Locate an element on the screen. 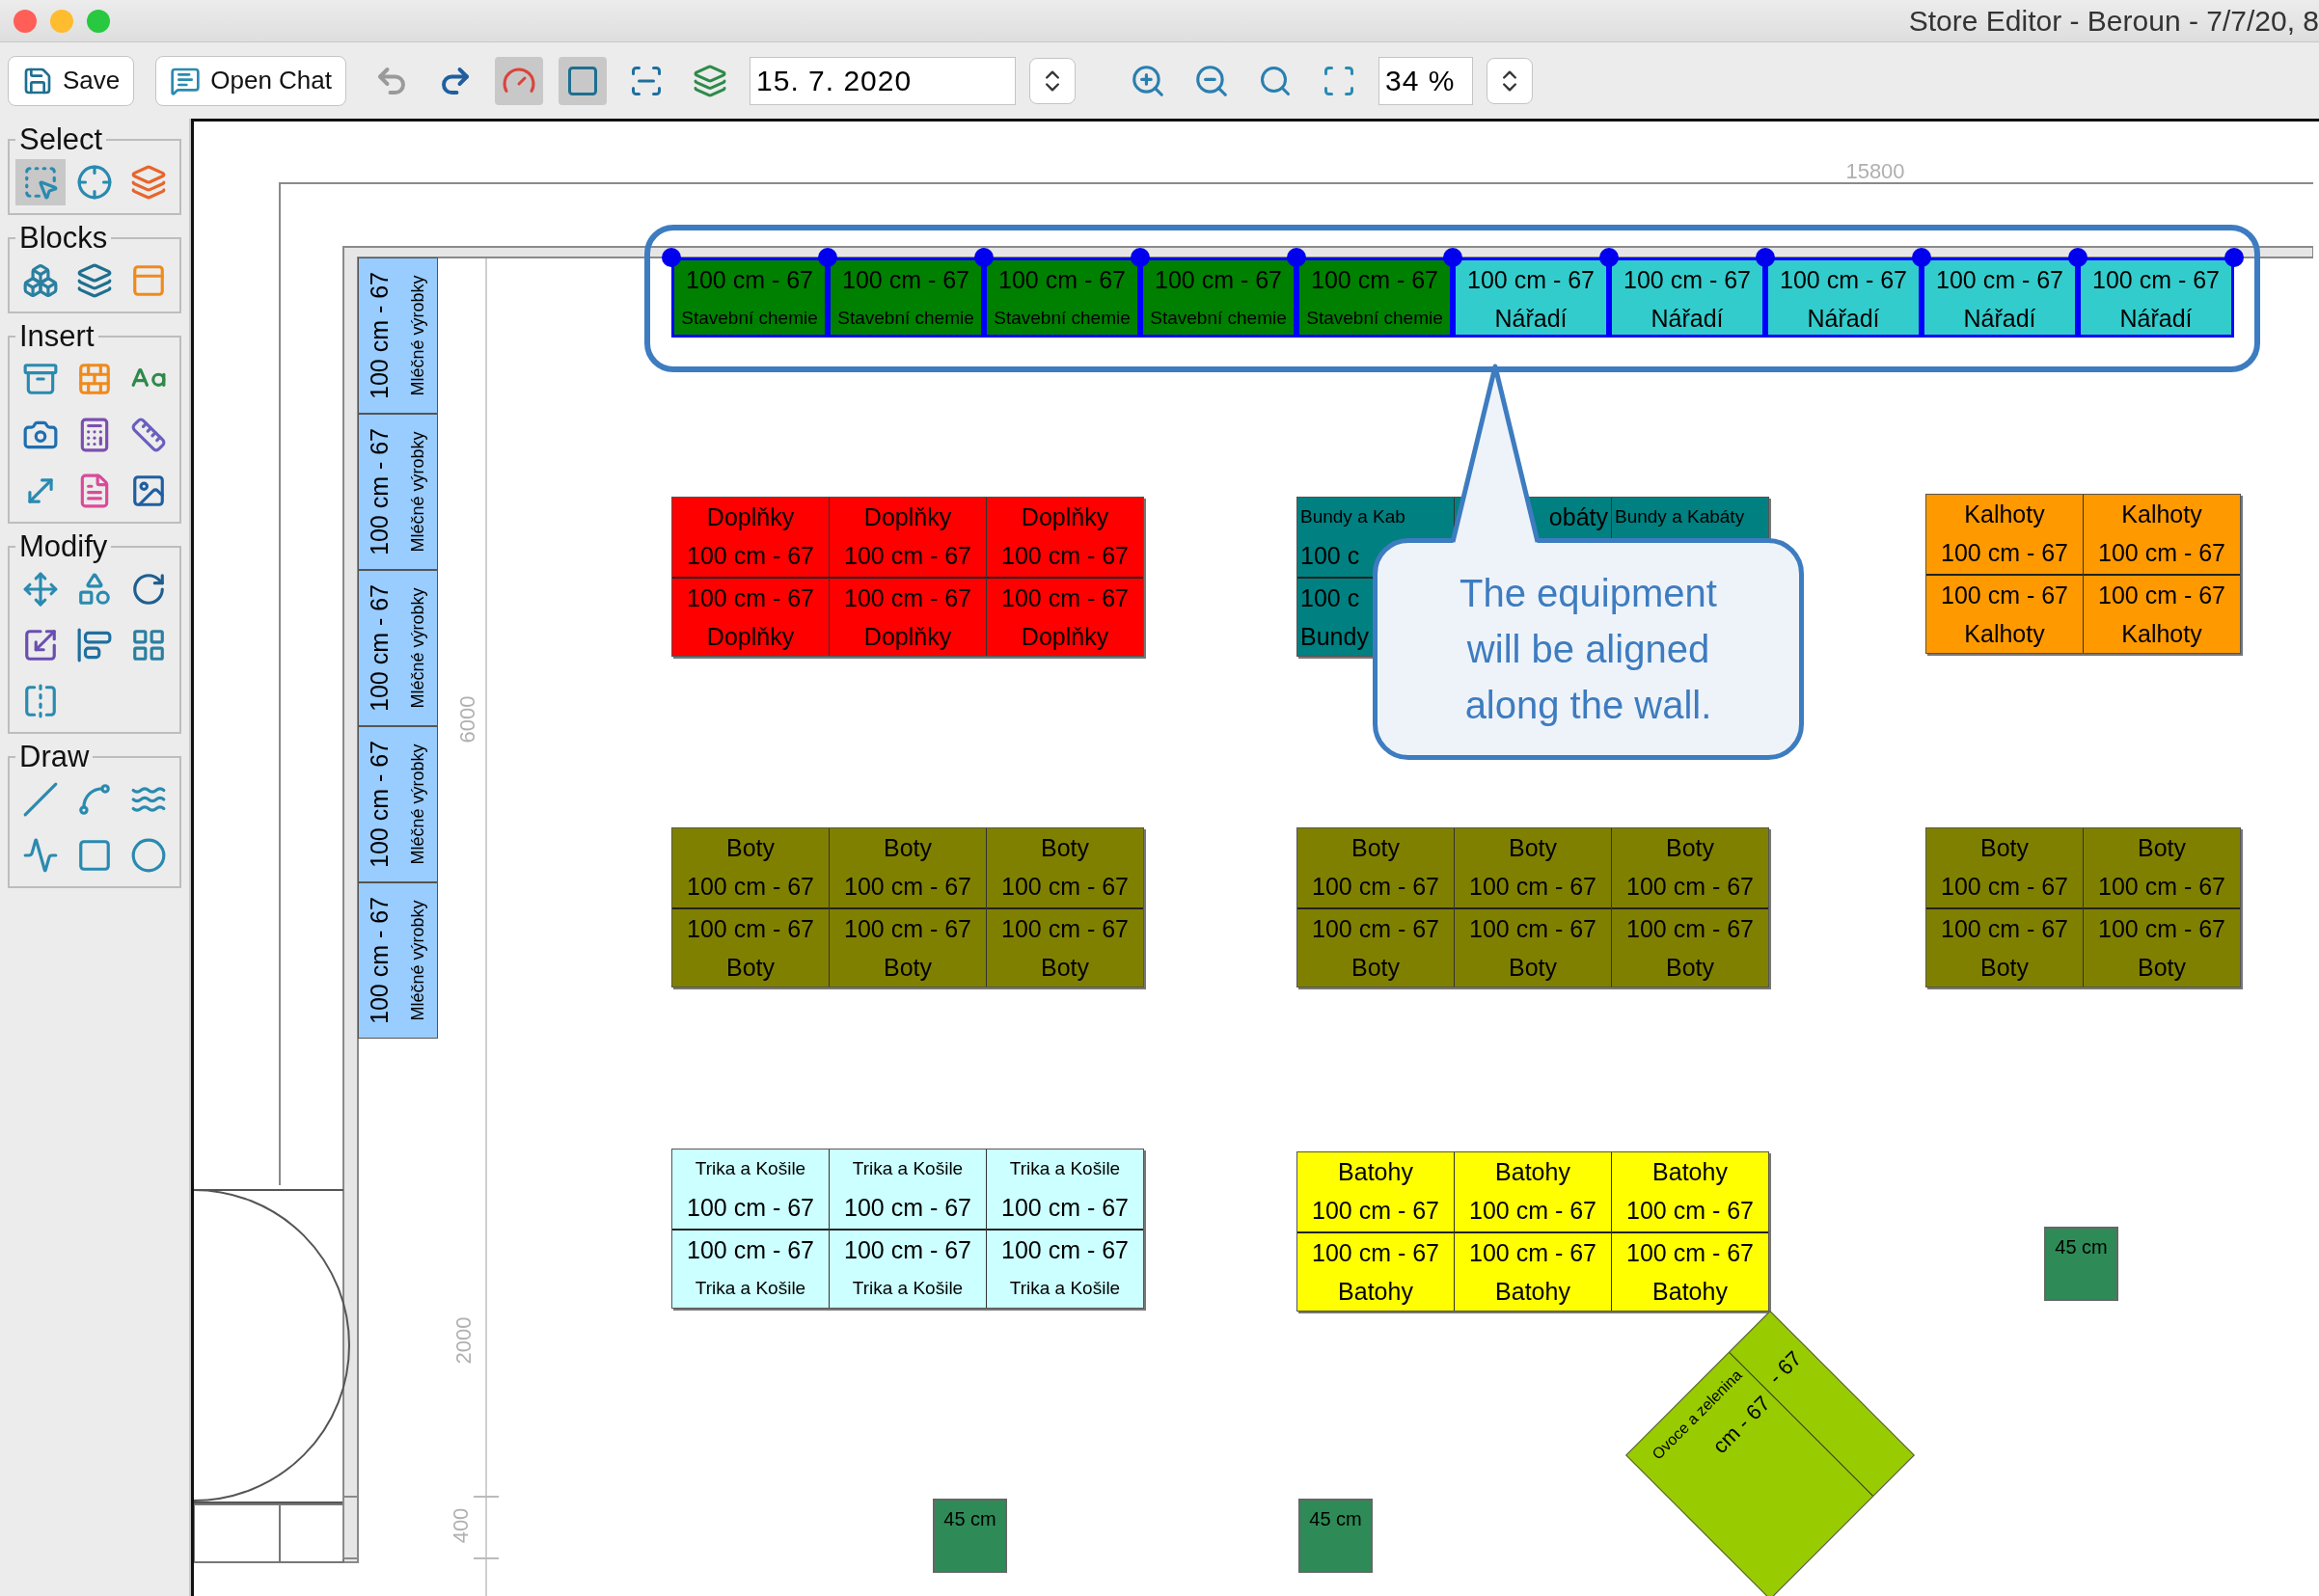 The image size is (2319, 1596). ruler-icon is located at coordinates (148, 435).